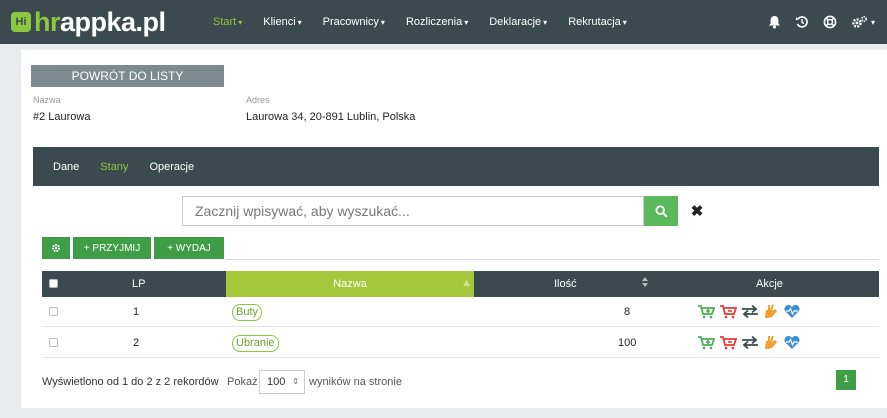  I want to click on show-label: Pokaż, so click(242, 382).